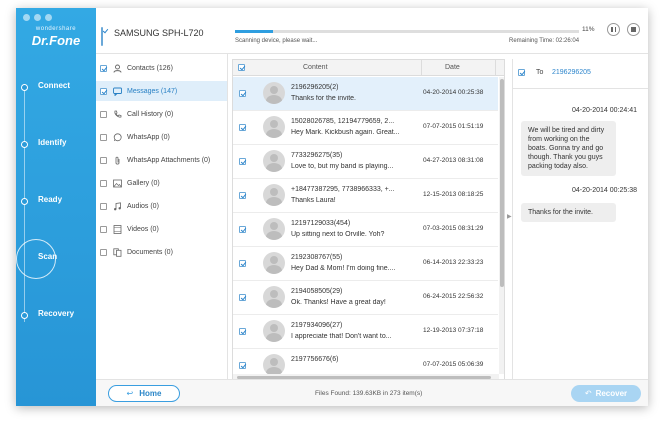 This screenshot has height=422, width=663. What do you see at coordinates (453, 126) in the screenshot?
I see `message-date: 07-07-2015 01:51:19` at bounding box center [453, 126].